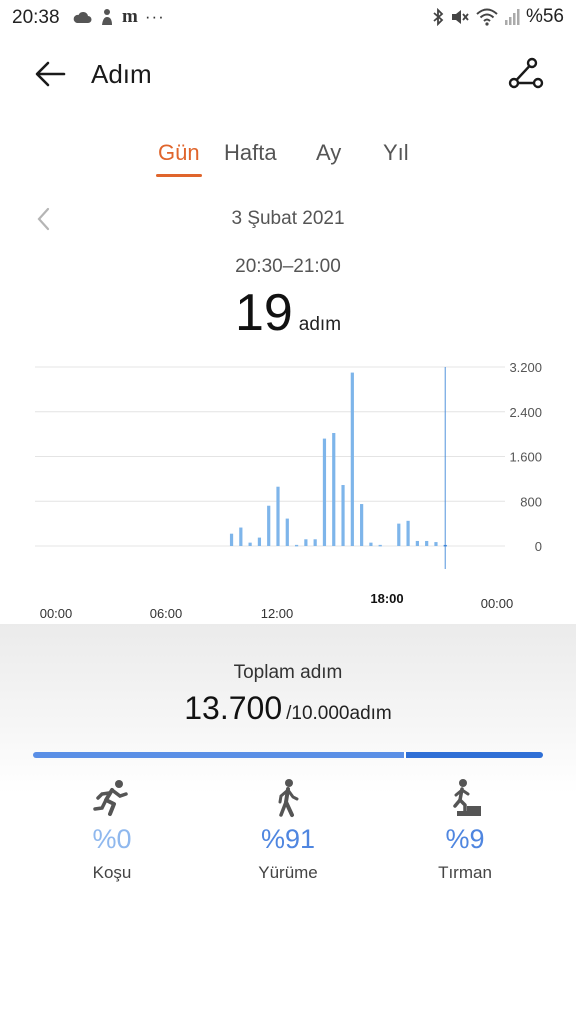 The image size is (576, 1024). I want to click on back-button, so click(50, 74).